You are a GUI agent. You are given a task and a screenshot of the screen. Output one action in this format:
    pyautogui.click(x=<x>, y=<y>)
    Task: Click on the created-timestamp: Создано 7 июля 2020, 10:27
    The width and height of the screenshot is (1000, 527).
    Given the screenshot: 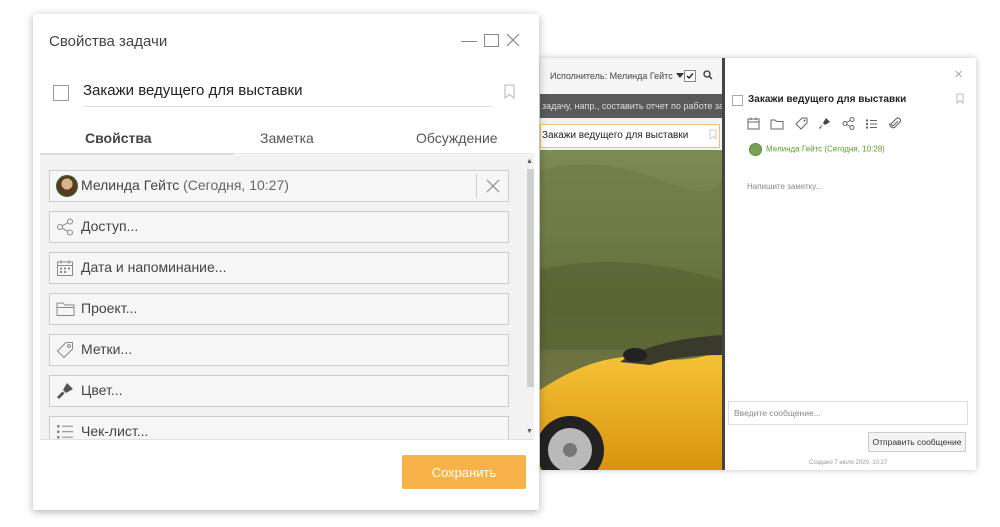 What is the action you would take?
    pyautogui.click(x=848, y=463)
    